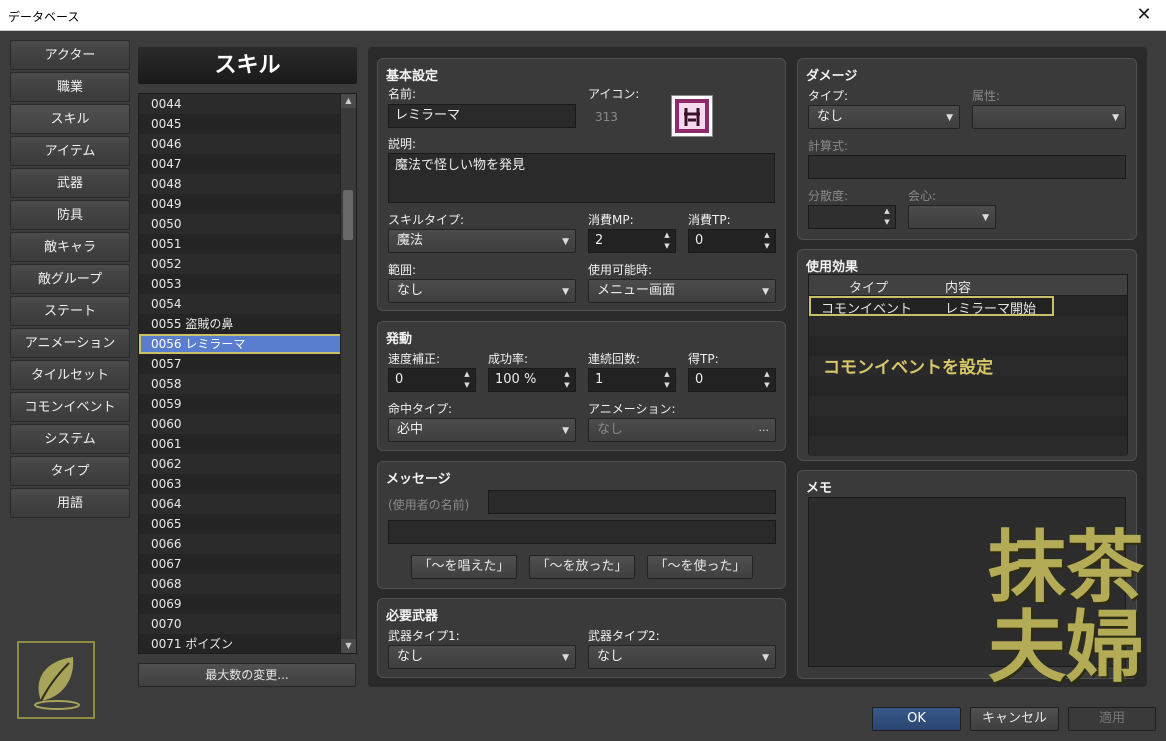  Describe the element at coordinates (247, 104) in the screenshot. I see `list-item: 0044` at that location.